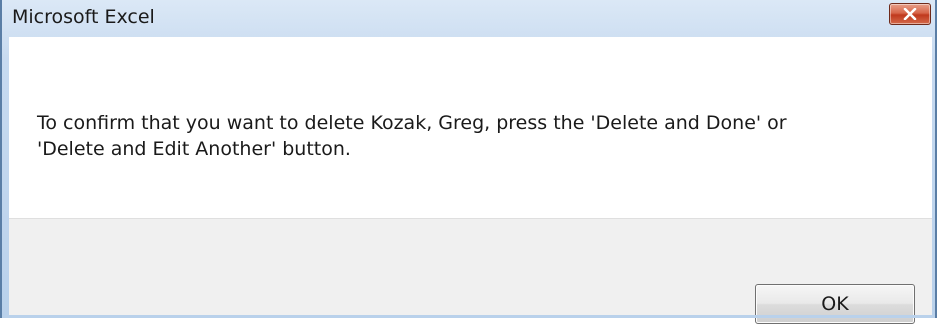 The height and width of the screenshot is (324, 937). I want to click on close-button, so click(910, 14).